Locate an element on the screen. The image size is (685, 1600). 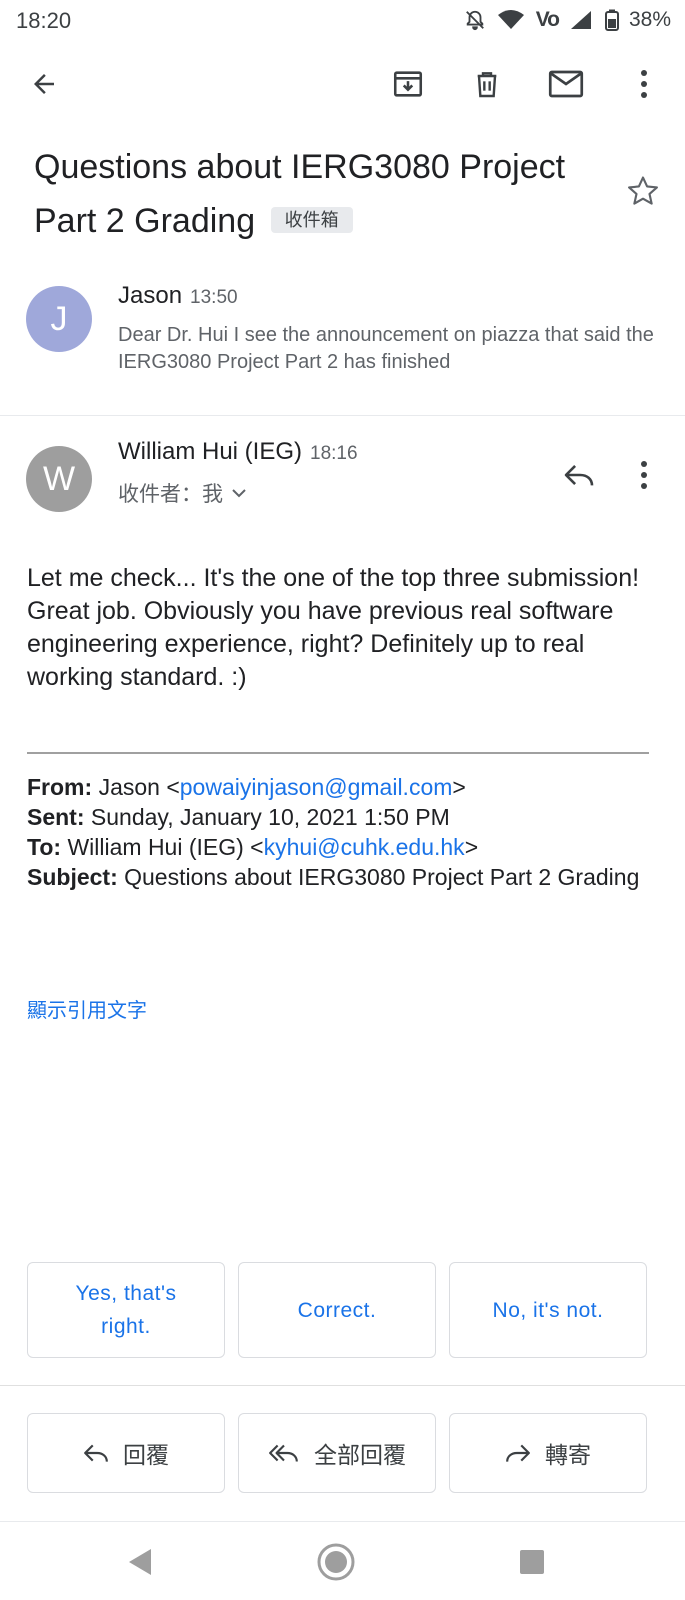
from-name: Jason < is located at coordinates (139, 787).